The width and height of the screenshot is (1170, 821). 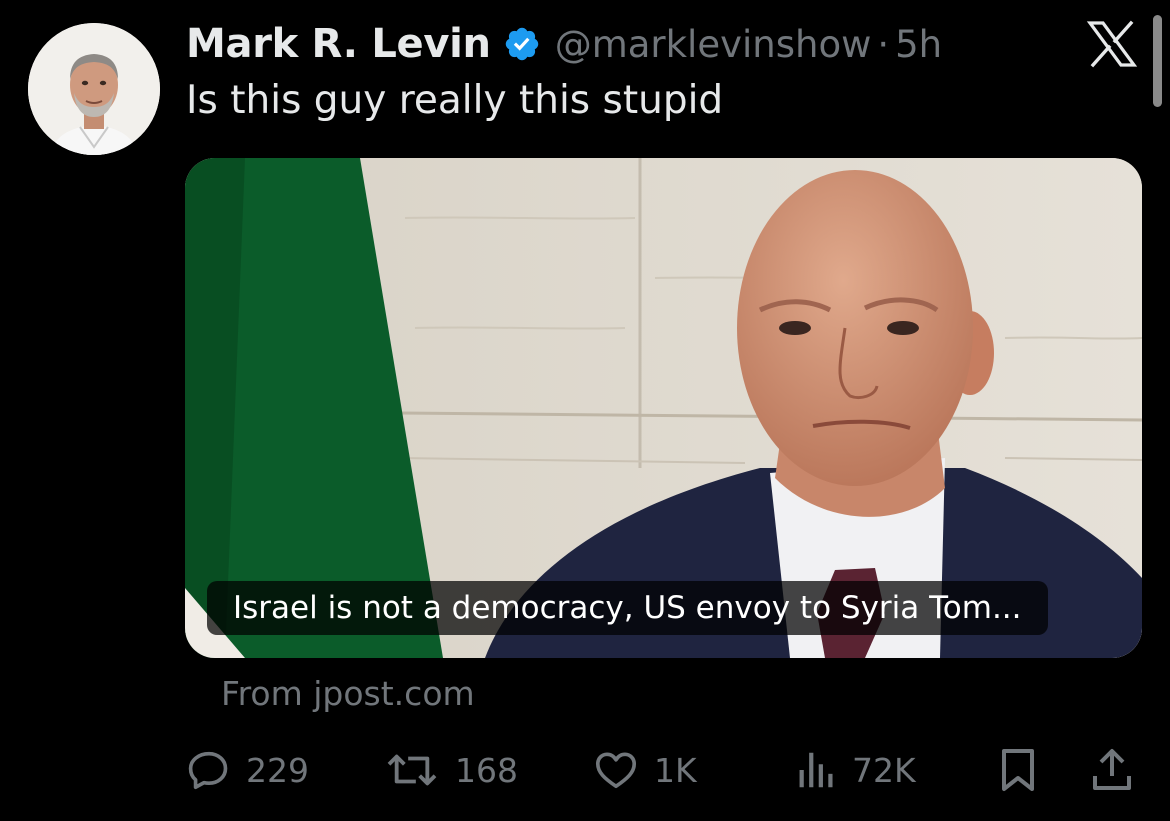 What do you see at coordinates (884, 770) in the screenshot?
I see `views-count: 72K` at bounding box center [884, 770].